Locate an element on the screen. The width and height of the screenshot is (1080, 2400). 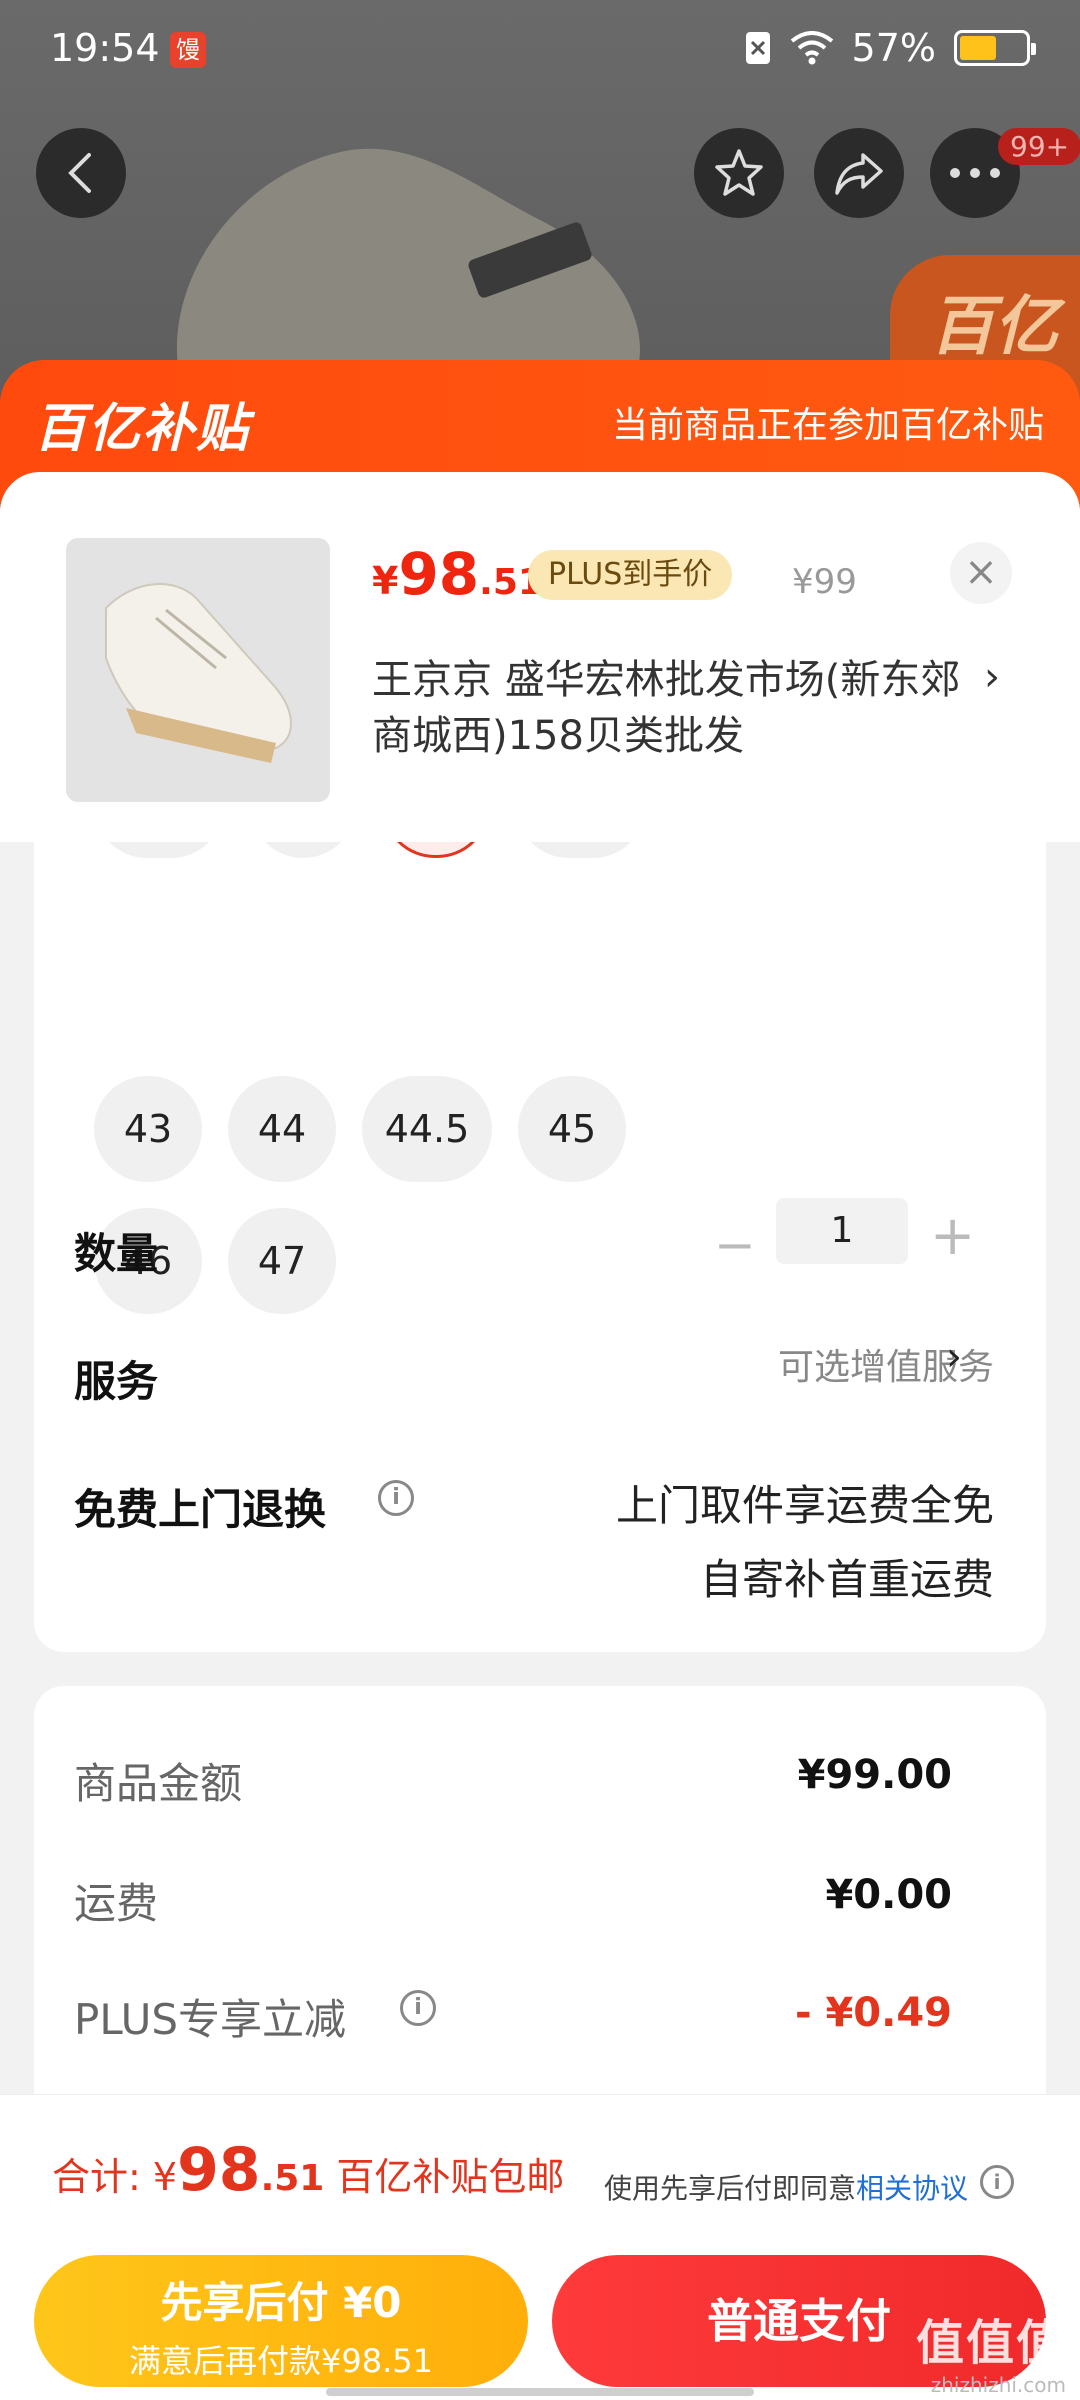
favorite-button is located at coordinates (739, 173).